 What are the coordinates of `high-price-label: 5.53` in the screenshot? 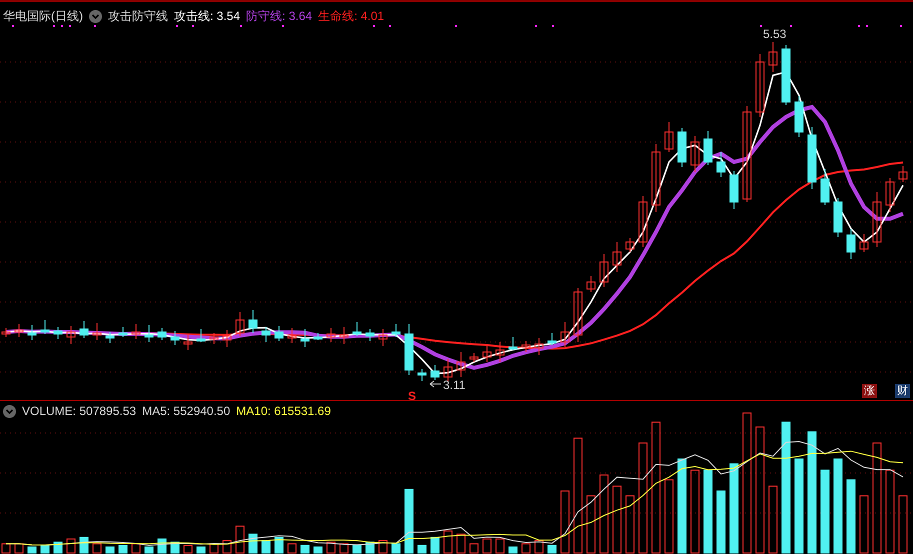 It's located at (774, 34).